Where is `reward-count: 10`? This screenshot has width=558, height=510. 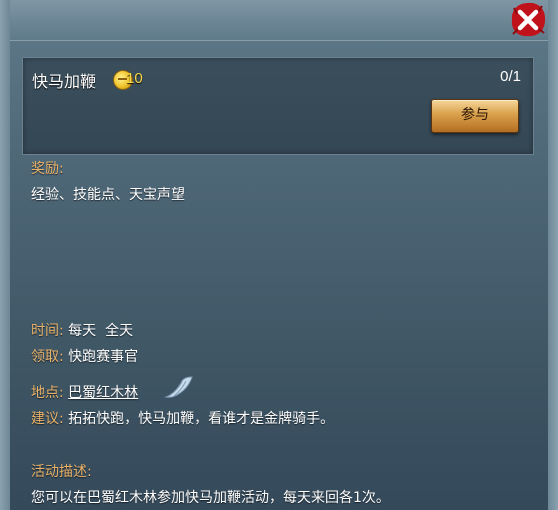
reward-count: 10 is located at coordinates (134, 78).